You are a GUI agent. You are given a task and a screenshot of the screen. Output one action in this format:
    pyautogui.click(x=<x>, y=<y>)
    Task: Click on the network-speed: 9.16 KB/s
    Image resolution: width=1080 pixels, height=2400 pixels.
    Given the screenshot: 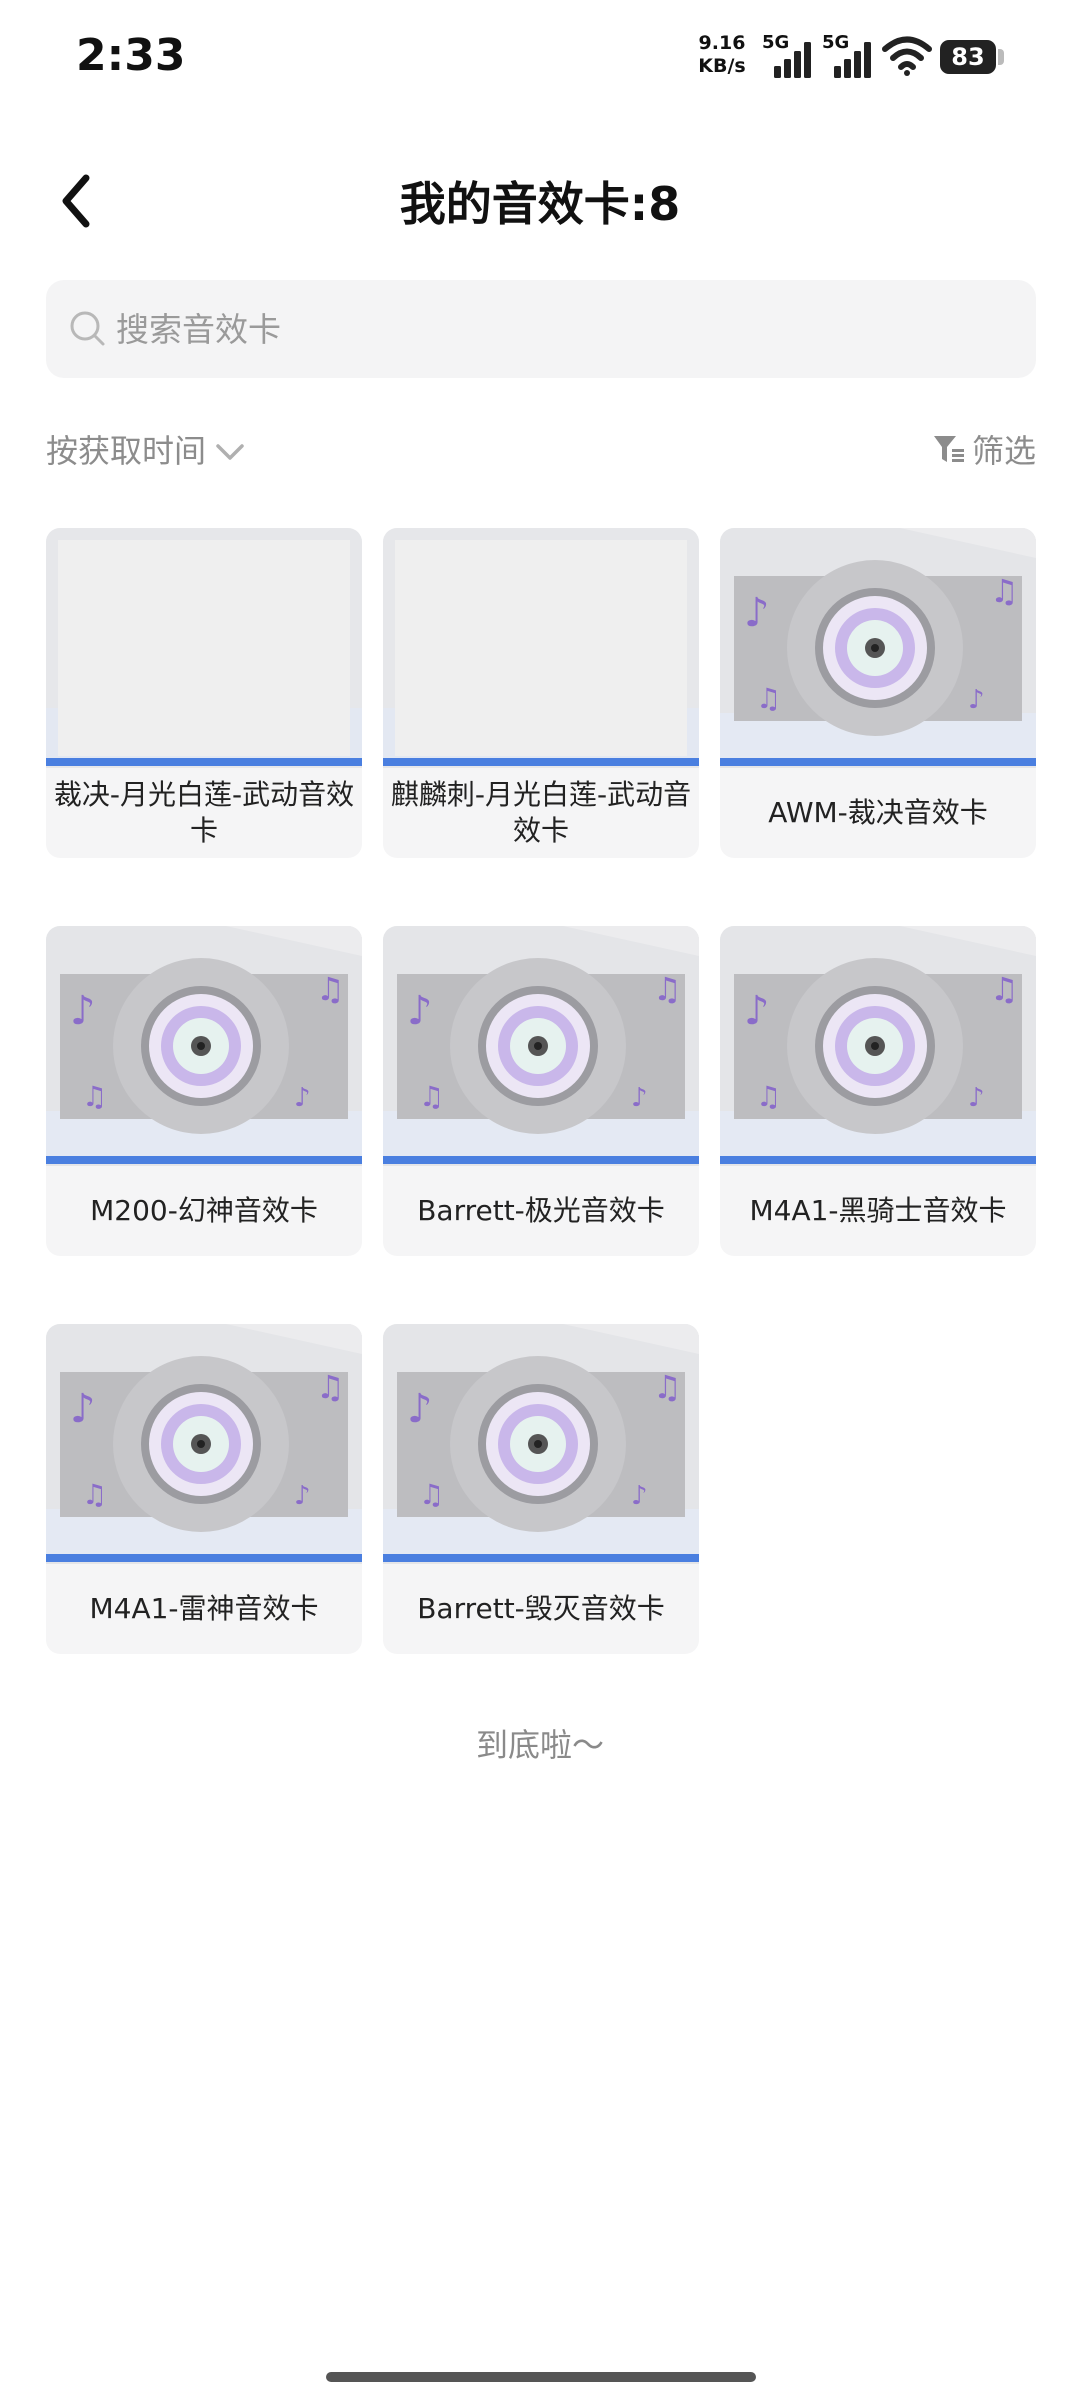 What is the action you would take?
    pyautogui.click(x=722, y=55)
    